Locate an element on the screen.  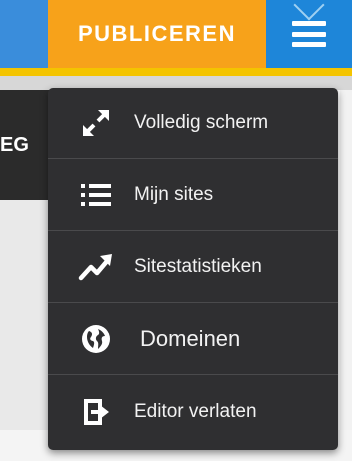
menu-item-fullscreen: Volledig scherm is located at coordinates (193, 123).